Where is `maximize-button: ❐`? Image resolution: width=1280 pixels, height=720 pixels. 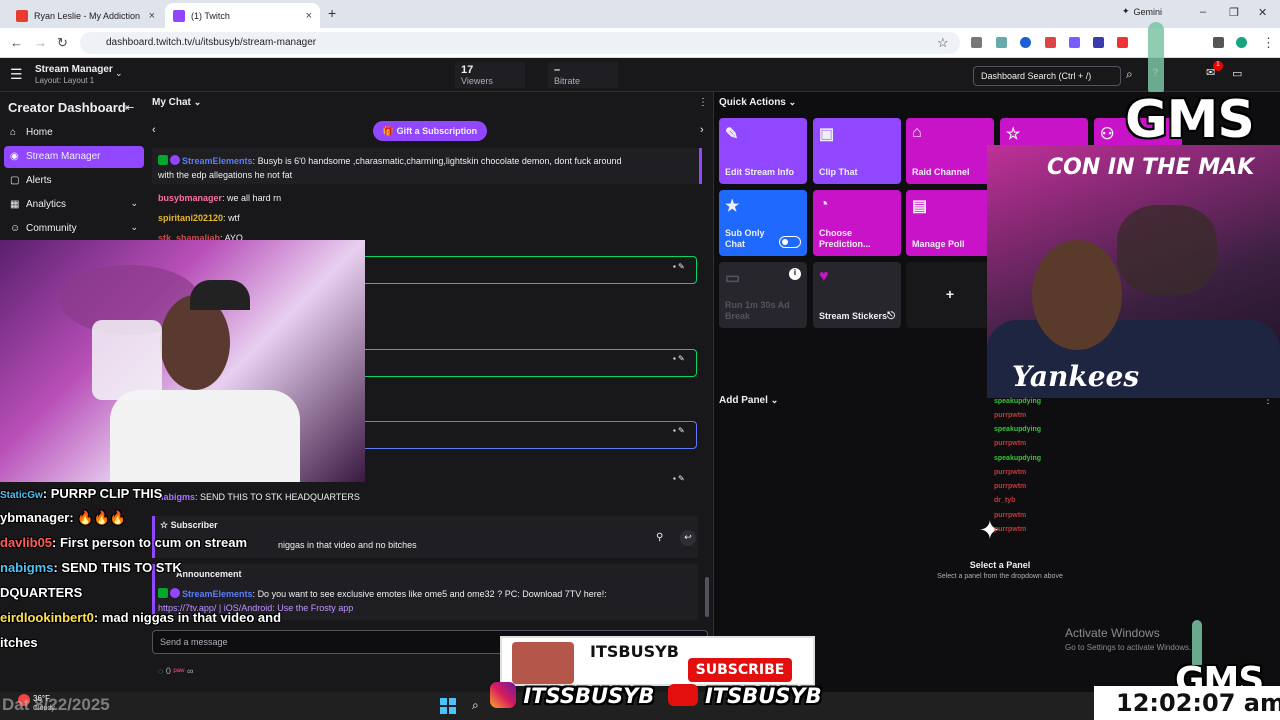 maximize-button: ❐ is located at coordinates (1234, 12).